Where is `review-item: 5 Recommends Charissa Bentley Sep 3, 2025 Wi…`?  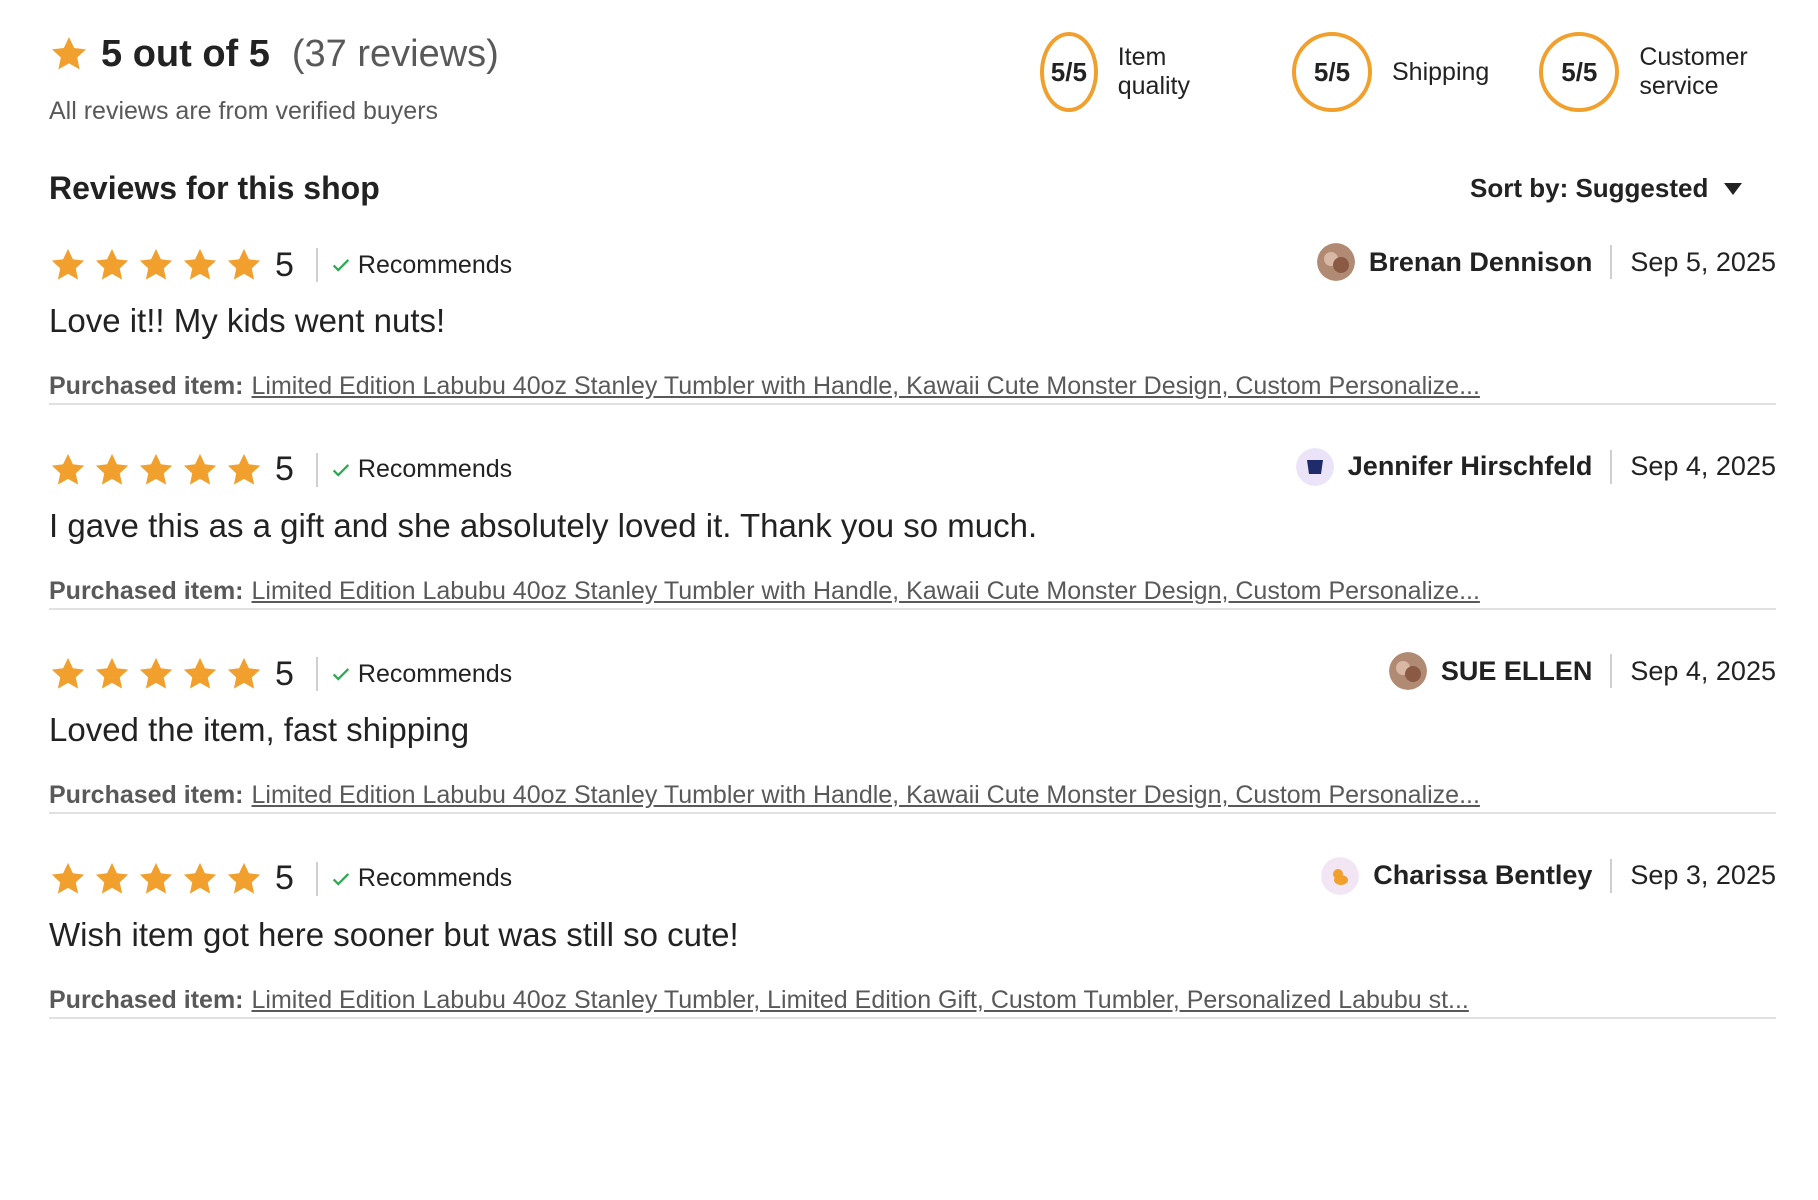
review-item: 5 Recommends Charissa Bentley Sep 3, 2025 Wi… is located at coordinates (912, 936).